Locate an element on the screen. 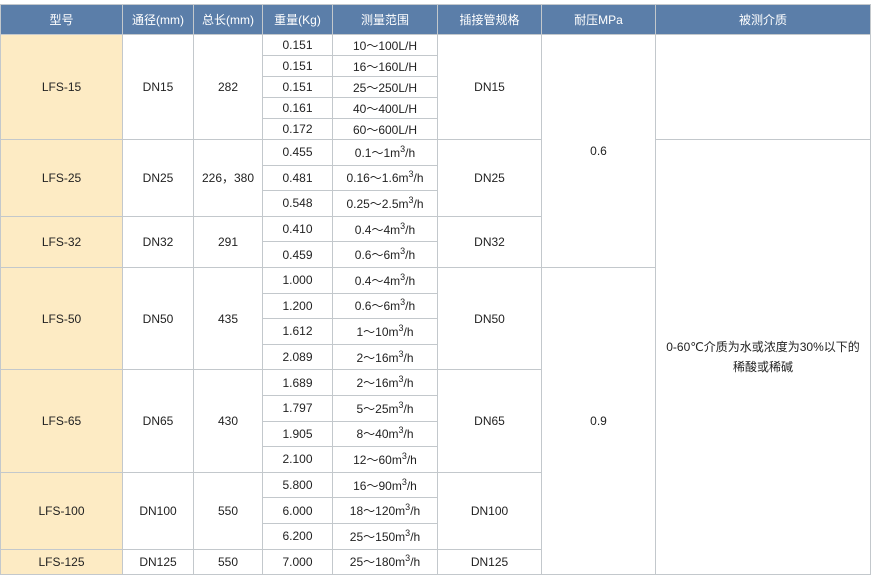  range-cell: 60～600L/H is located at coordinates (385, 129).